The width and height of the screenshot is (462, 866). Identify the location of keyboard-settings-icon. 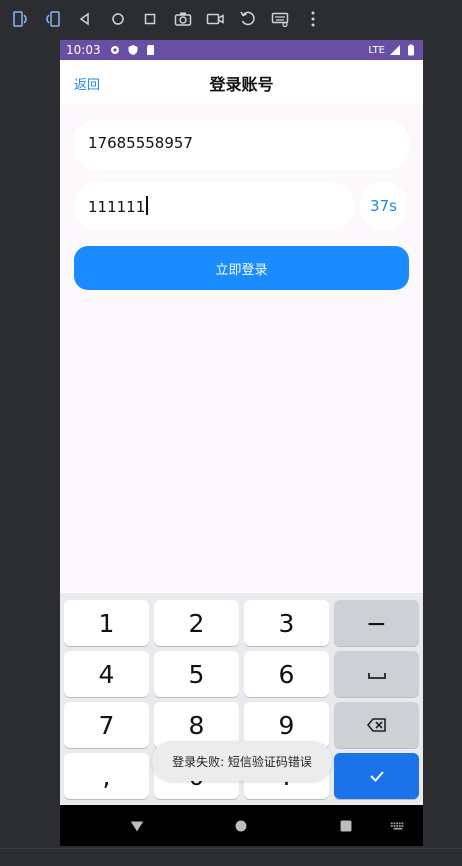
(280, 19).